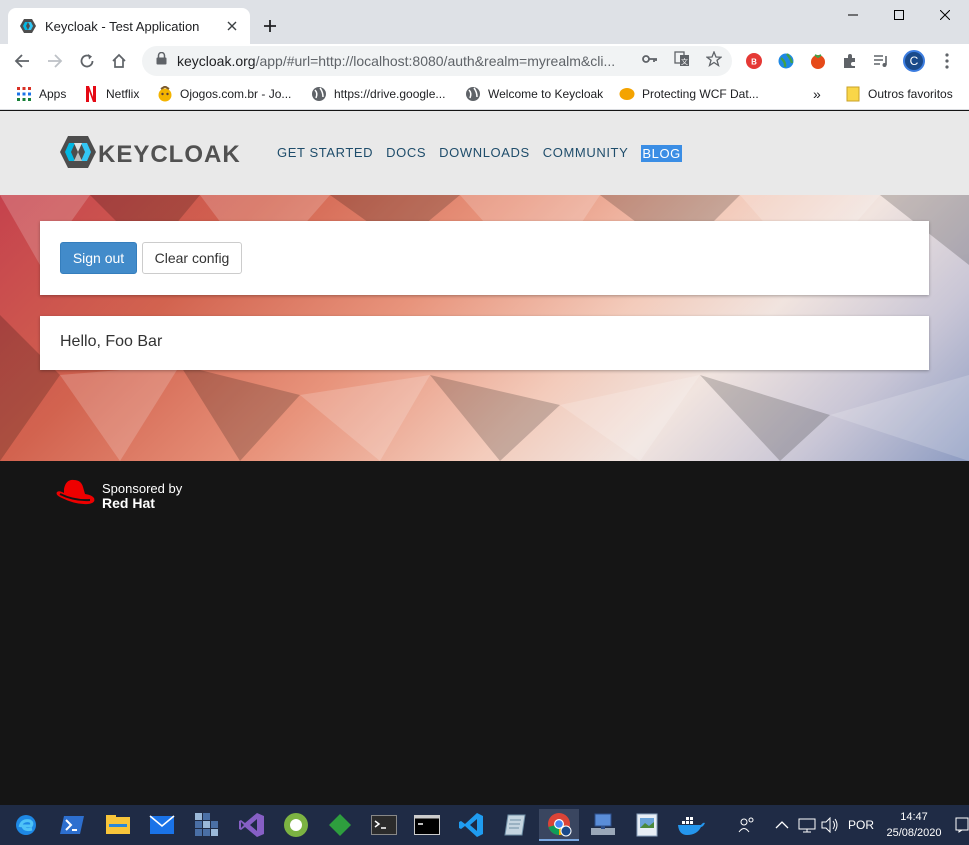  What do you see at coordinates (853, 94) in the screenshot?
I see `folder-icon` at bounding box center [853, 94].